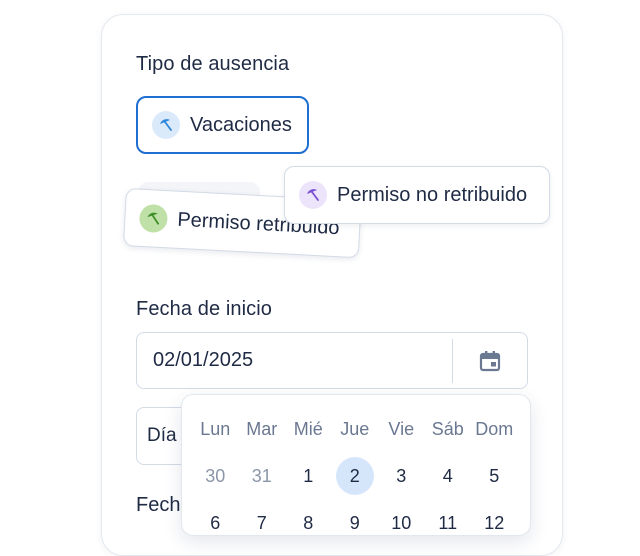 Image resolution: width=640 pixels, height=556 pixels. I want to click on weekday: Vie, so click(401, 428).